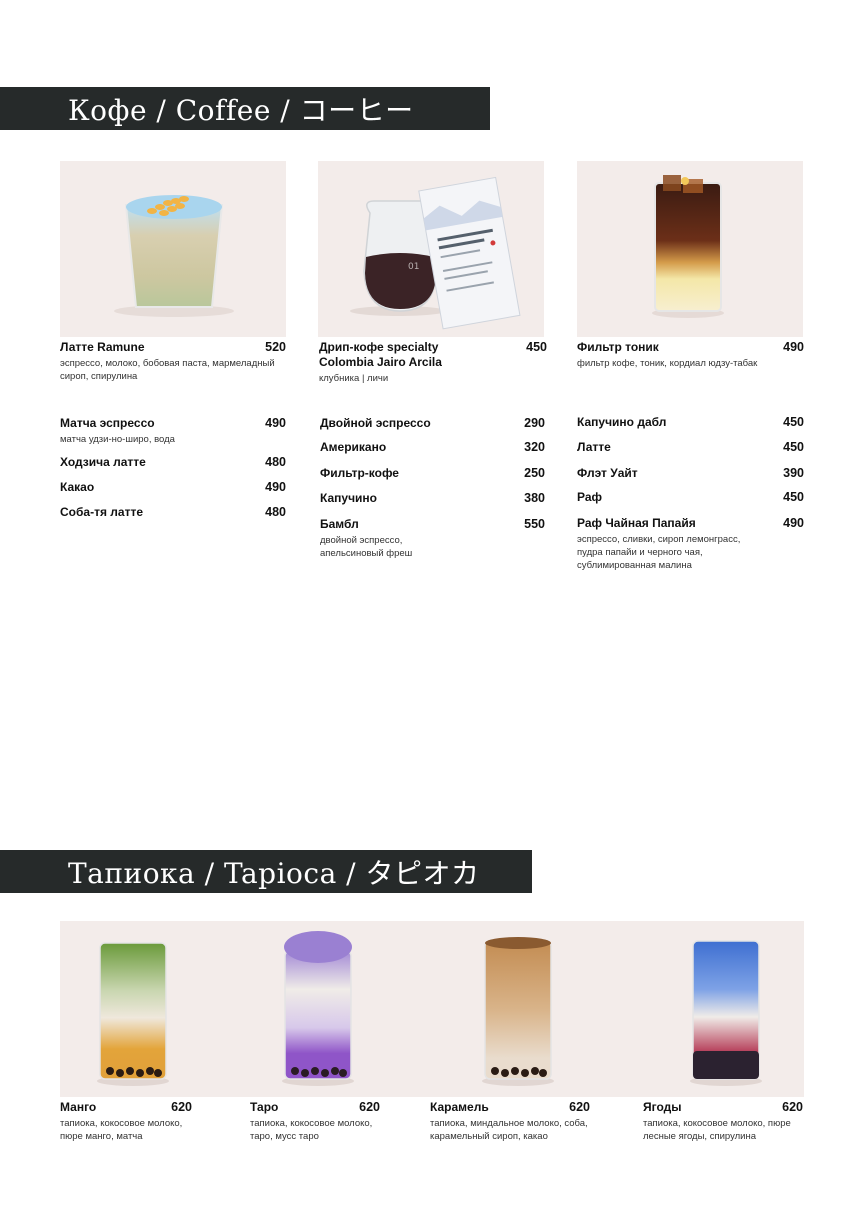  What do you see at coordinates (432, 498) in the screenshot?
I see `menu-item-cappuccino: Капучино 380` at bounding box center [432, 498].